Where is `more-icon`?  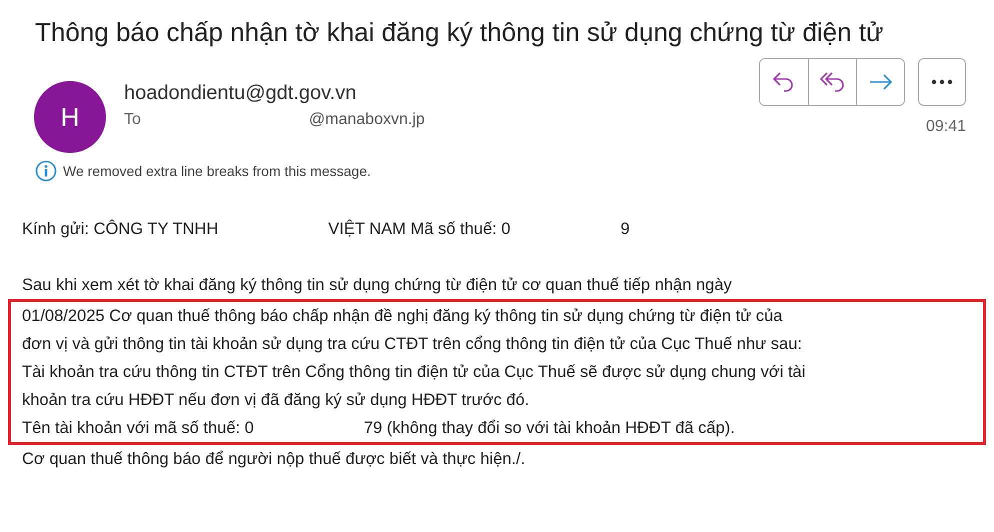 more-icon is located at coordinates (942, 82).